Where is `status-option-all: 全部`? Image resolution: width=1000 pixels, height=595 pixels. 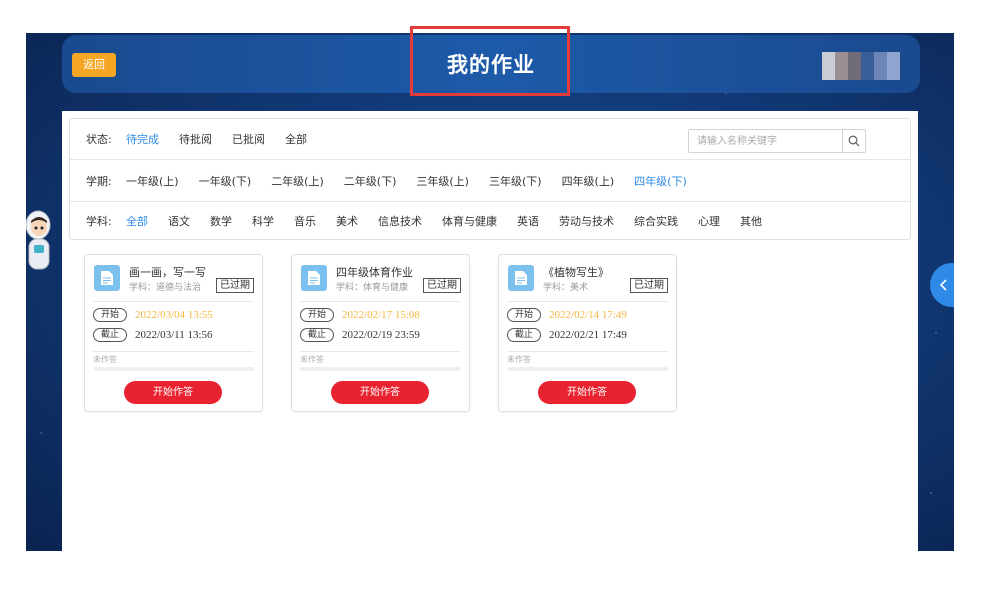 status-option-all: 全部 is located at coordinates (296, 139).